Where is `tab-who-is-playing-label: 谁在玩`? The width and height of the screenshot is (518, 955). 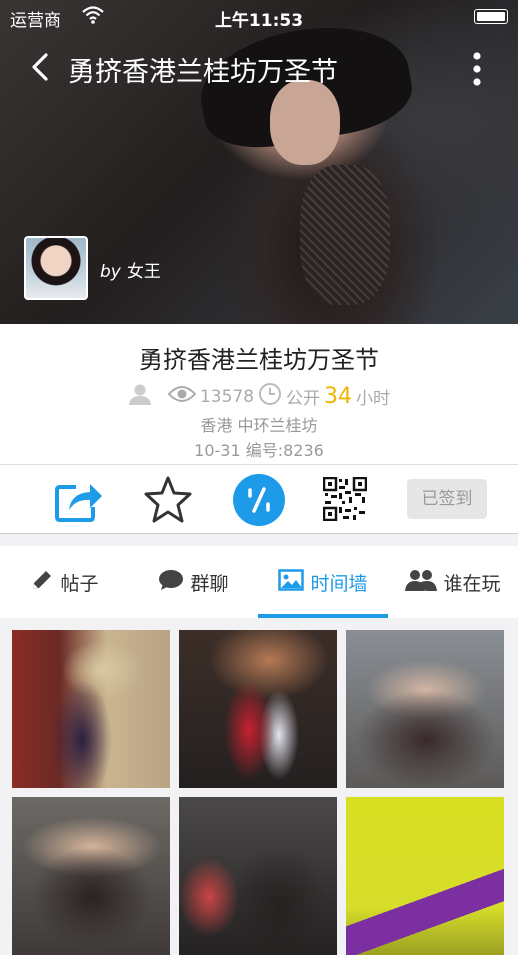
tab-who-is-playing-label: 谁在玩 is located at coordinates (472, 583).